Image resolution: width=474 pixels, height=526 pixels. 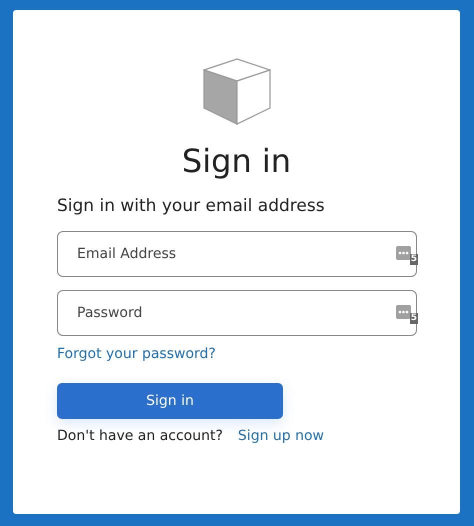 What do you see at coordinates (237, 161) in the screenshot?
I see `page-title: Sign in` at bounding box center [237, 161].